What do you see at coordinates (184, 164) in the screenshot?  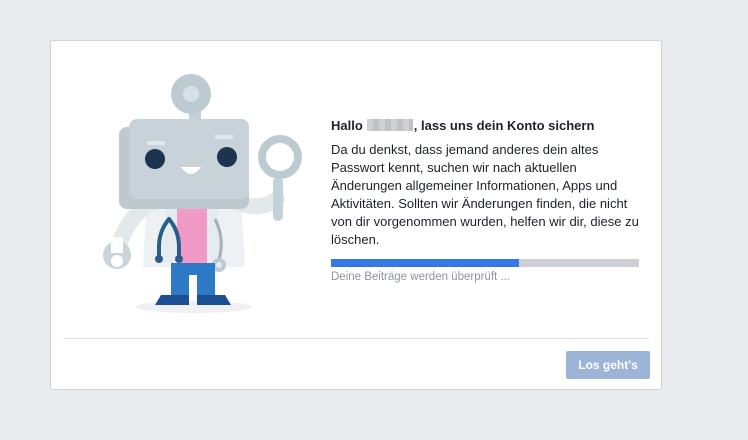 I see `robot-head-icon` at bounding box center [184, 164].